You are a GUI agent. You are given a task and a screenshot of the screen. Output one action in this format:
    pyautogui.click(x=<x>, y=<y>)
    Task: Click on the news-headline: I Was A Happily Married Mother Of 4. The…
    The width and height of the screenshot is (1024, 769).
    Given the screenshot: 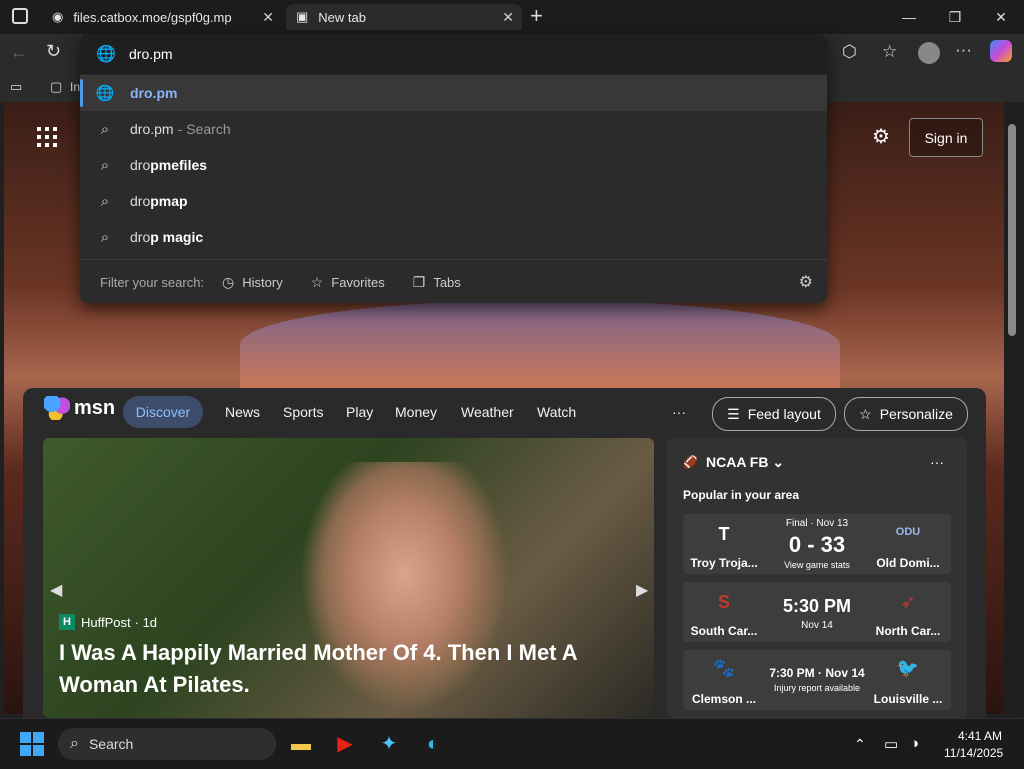 What is the action you would take?
    pyautogui.click(x=354, y=669)
    